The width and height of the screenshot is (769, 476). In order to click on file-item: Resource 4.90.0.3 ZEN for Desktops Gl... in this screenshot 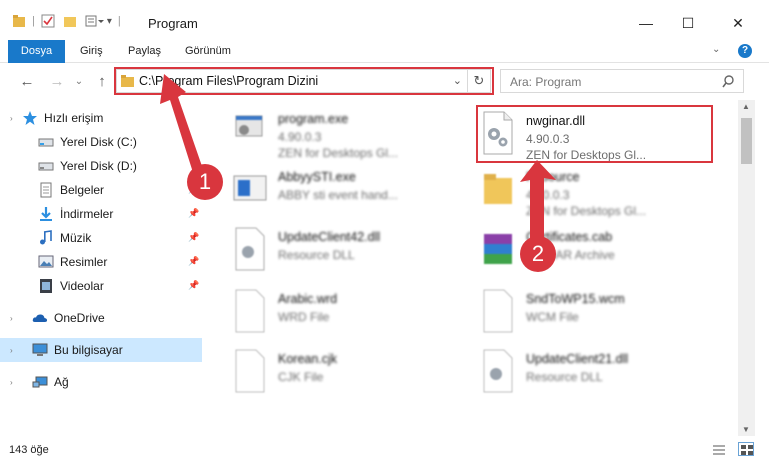, I will do `click(600, 192)`.